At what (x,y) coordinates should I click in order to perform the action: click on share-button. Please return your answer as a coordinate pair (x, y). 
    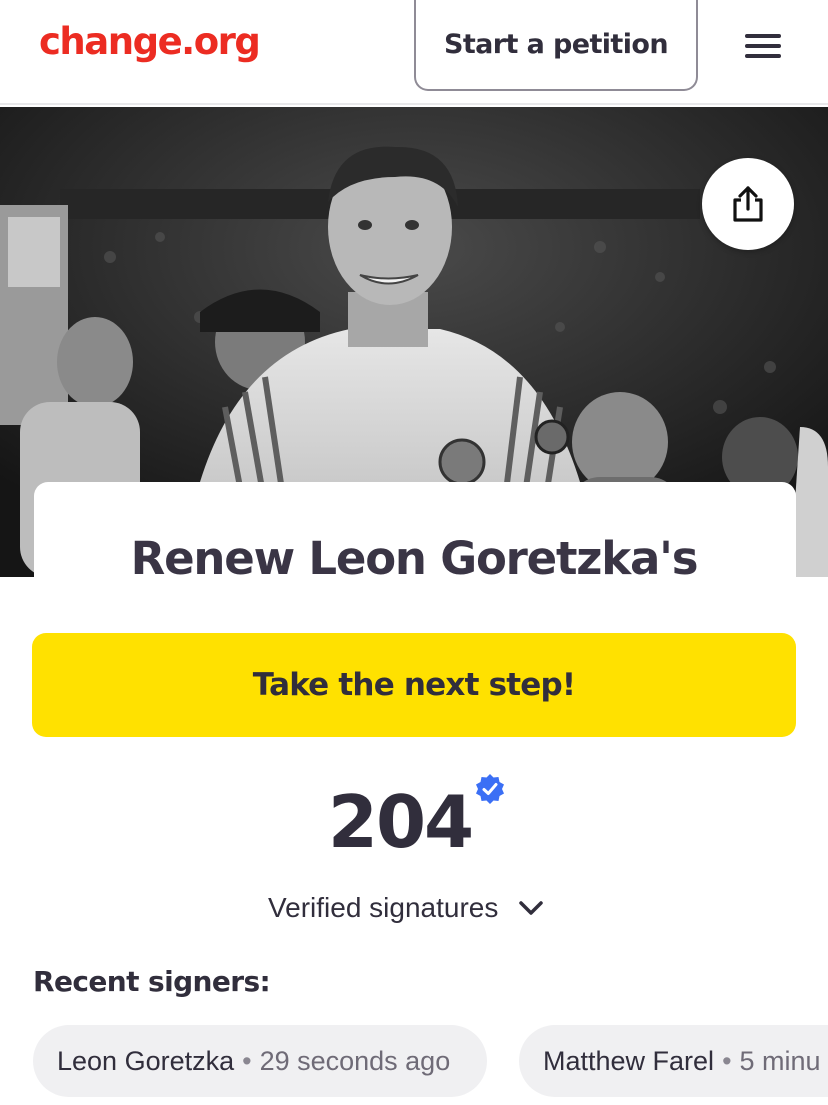
    Looking at the image, I should click on (748, 204).